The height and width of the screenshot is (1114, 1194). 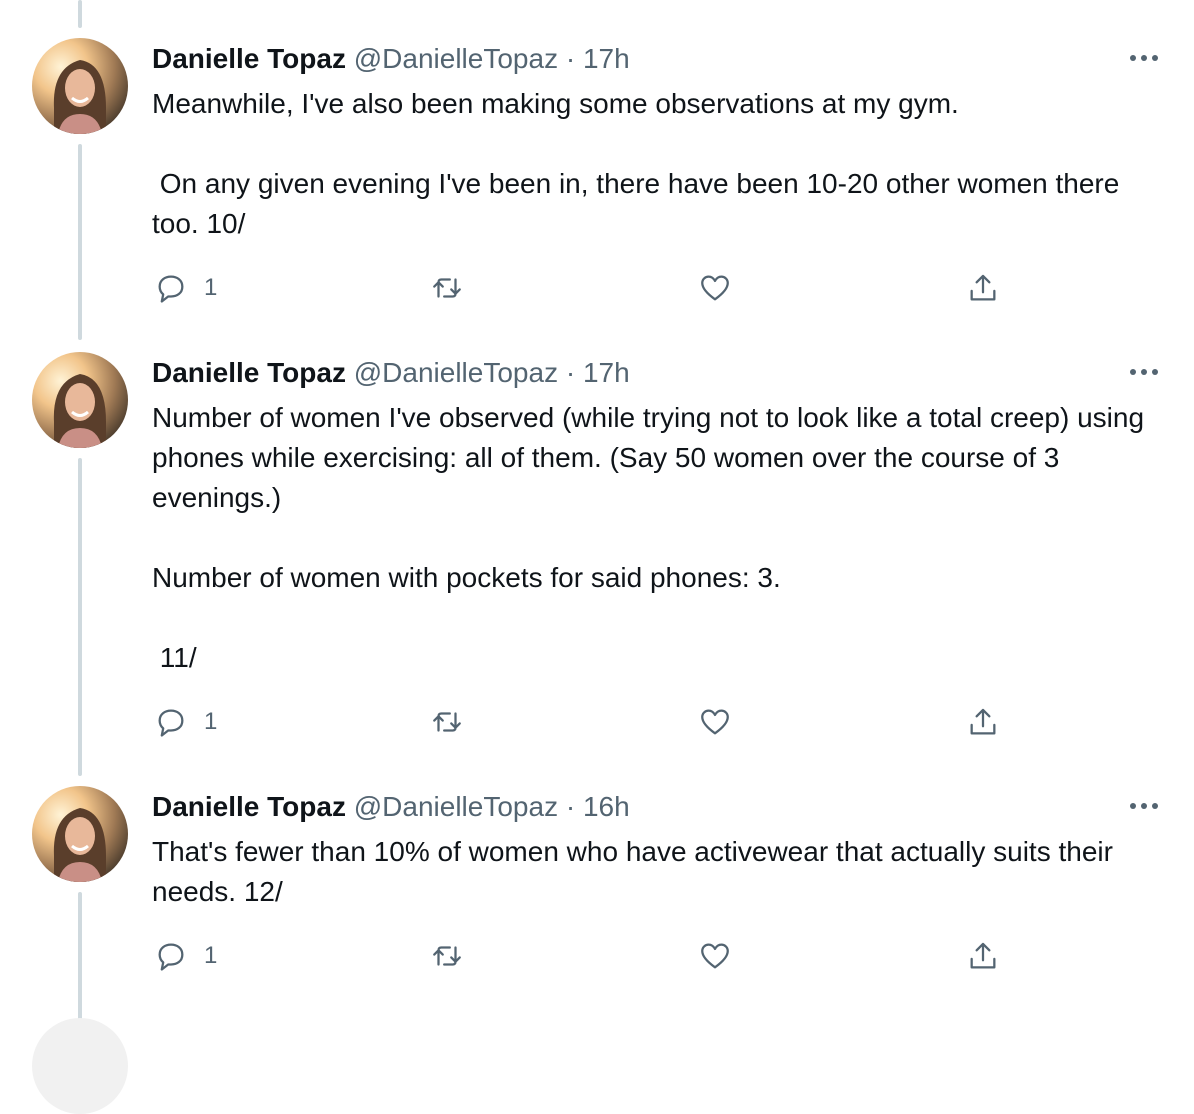 I want to click on timestamp: 16h, so click(x=606, y=806).